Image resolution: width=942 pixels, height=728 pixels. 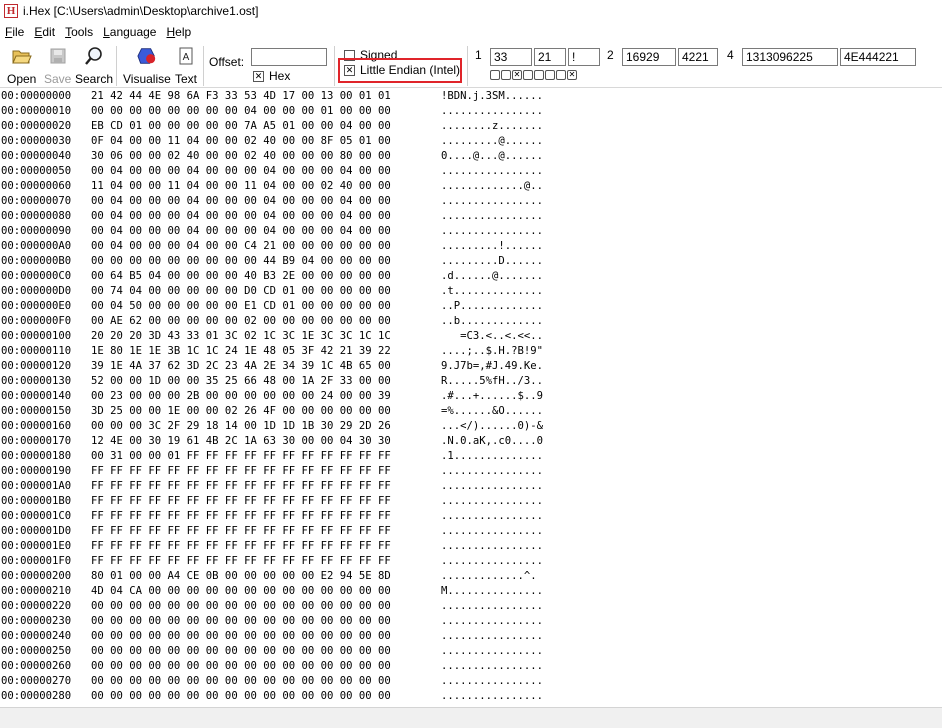 What do you see at coordinates (584, 57) in the screenshot?
I see `byte-value-char: !` at bounding box center [584, 57].